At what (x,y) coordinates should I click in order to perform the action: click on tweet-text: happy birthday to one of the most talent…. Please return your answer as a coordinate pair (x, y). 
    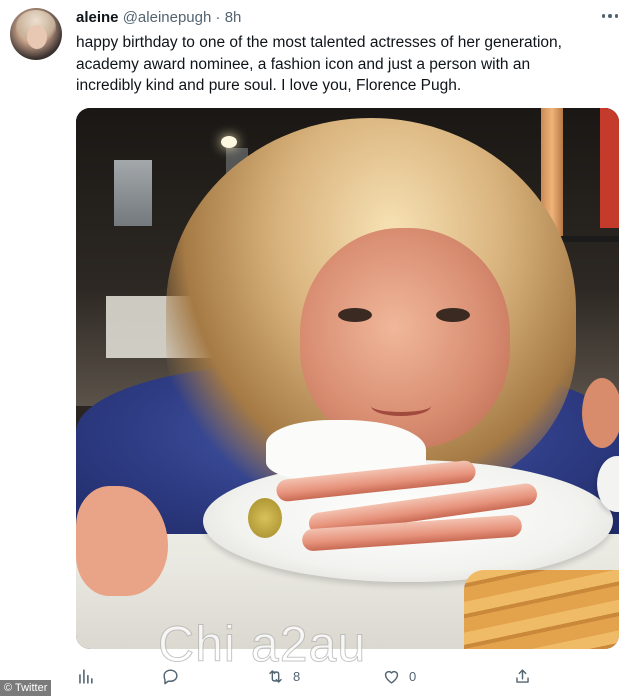
    Looking at the image, I should click on (346, 64).